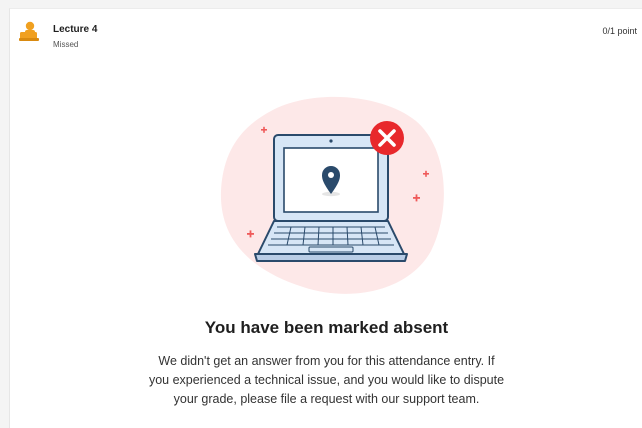 This screenshot has width=642, height=428. What do you see at coordinates (619, 31) in the screenshot?
I see `points-label: 0/1 point` at bounding box center [619, 31].